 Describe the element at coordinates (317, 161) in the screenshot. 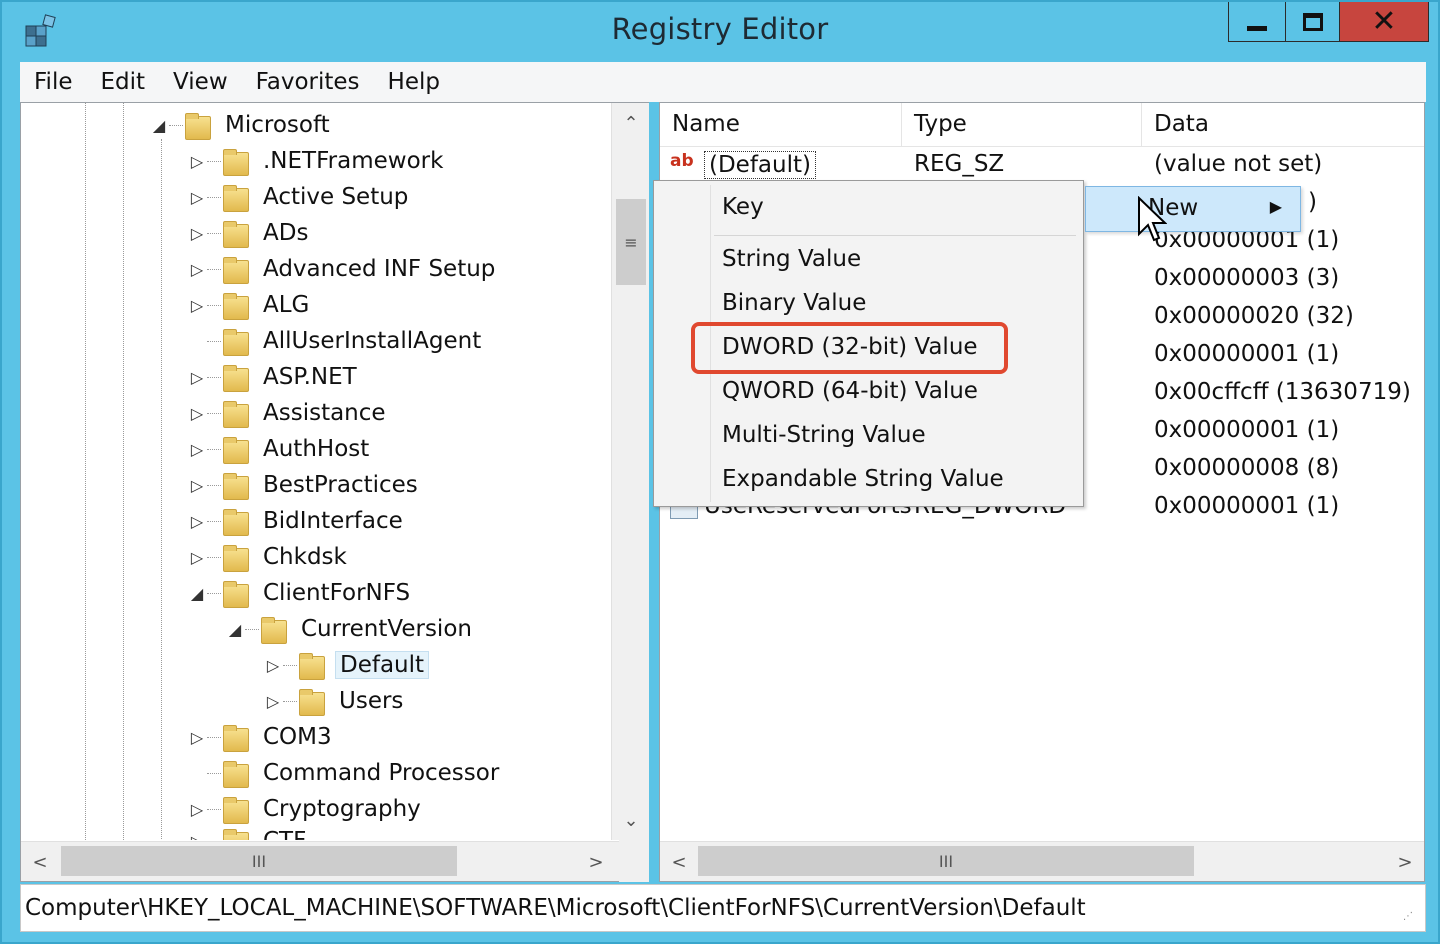

I see `tree-node-netframework: ▷ .NETFramework` at that location.